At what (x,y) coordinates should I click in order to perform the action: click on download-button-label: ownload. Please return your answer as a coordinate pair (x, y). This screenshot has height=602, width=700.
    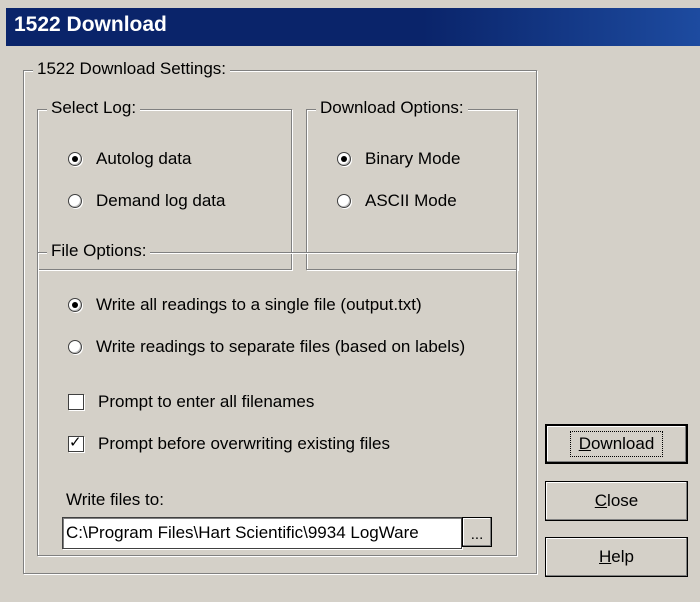
    Looking at the image, I should click on (622, 443).